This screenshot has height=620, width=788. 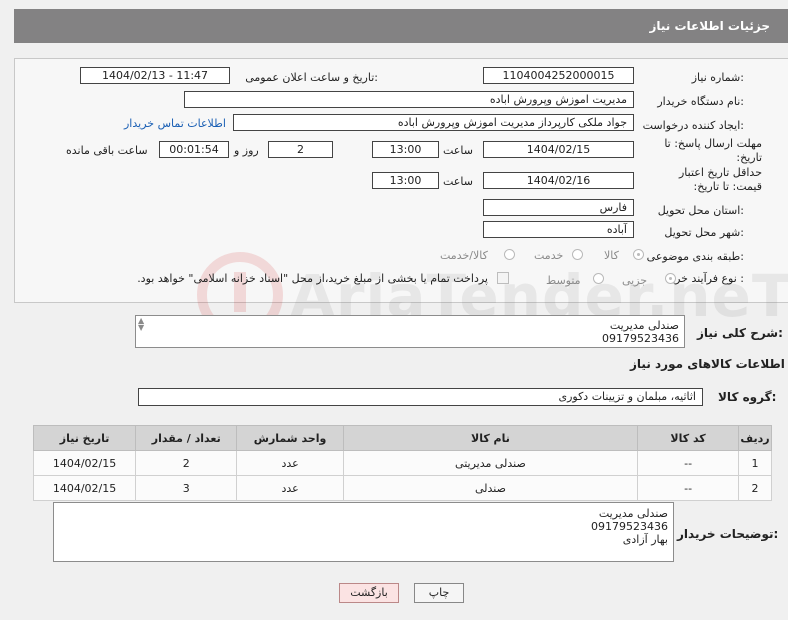 What do you see at coordinates (713, 150) in the screenshot?
I see `reply-deadline-label: مهلت ارسال پاسخ: تا تاریخ:` at bounding box center [713, 150].